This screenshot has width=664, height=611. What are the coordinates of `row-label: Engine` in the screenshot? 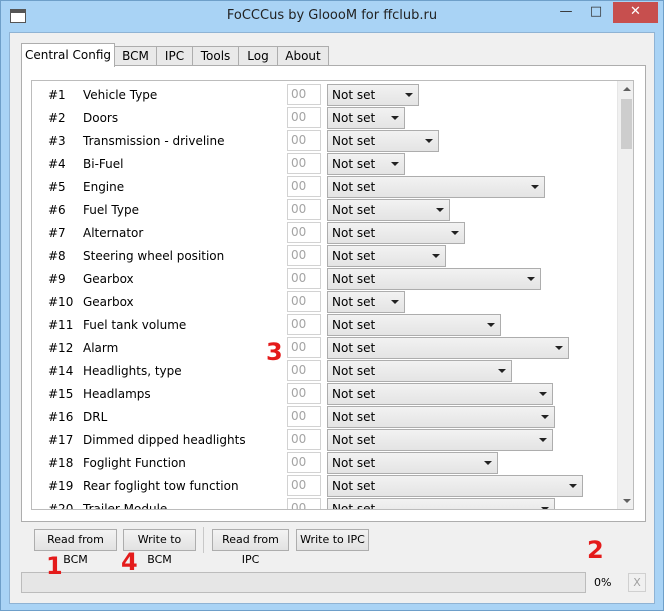 It's located at (104, 187).